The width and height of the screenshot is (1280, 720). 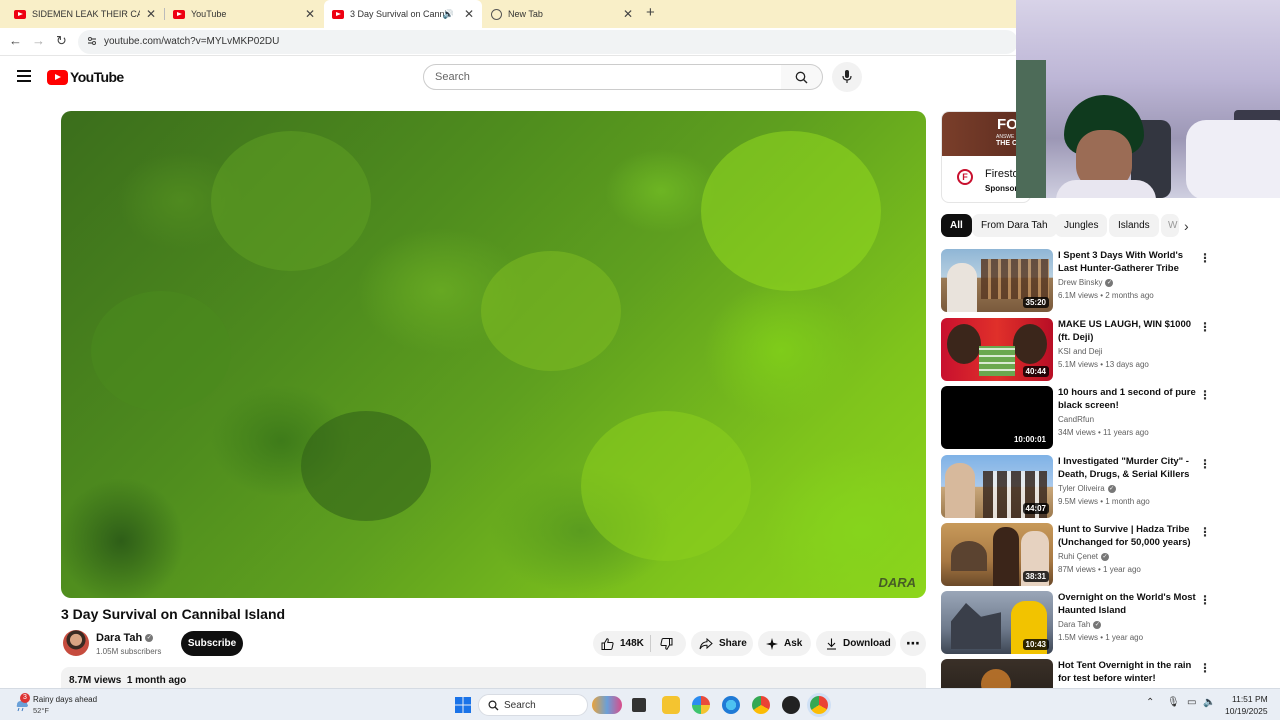 I want to click on logo-wordmark: YouTube, so click(x=97, y=77).